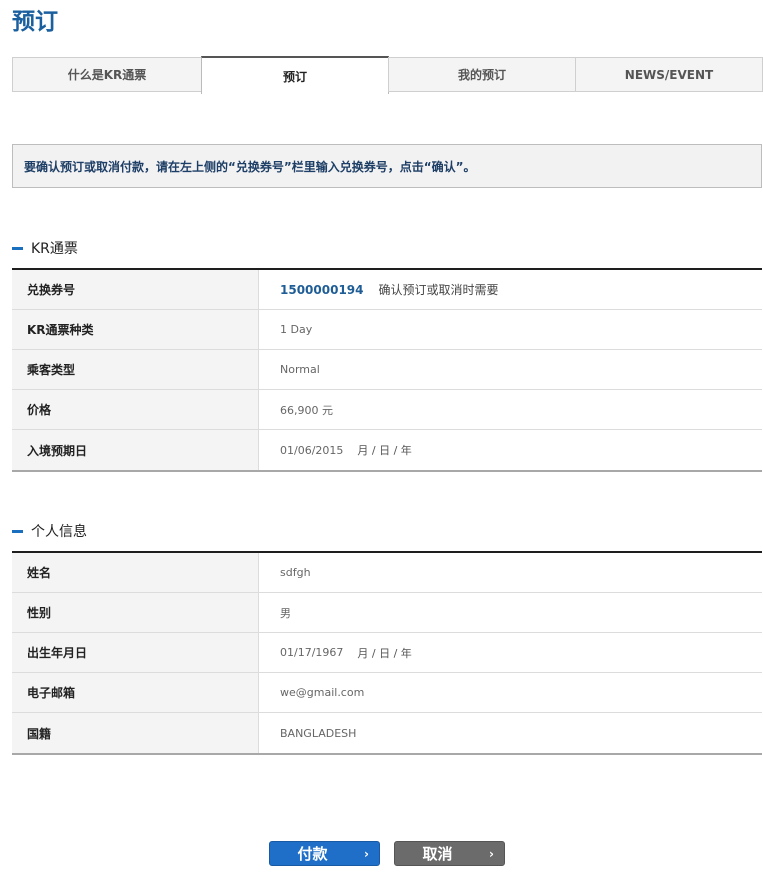 The height and width of the screenshot is (874, 763). Describe the element at coordinates (306, 410) in the screenshot. I see `row-value: 66,900 元` at that location.